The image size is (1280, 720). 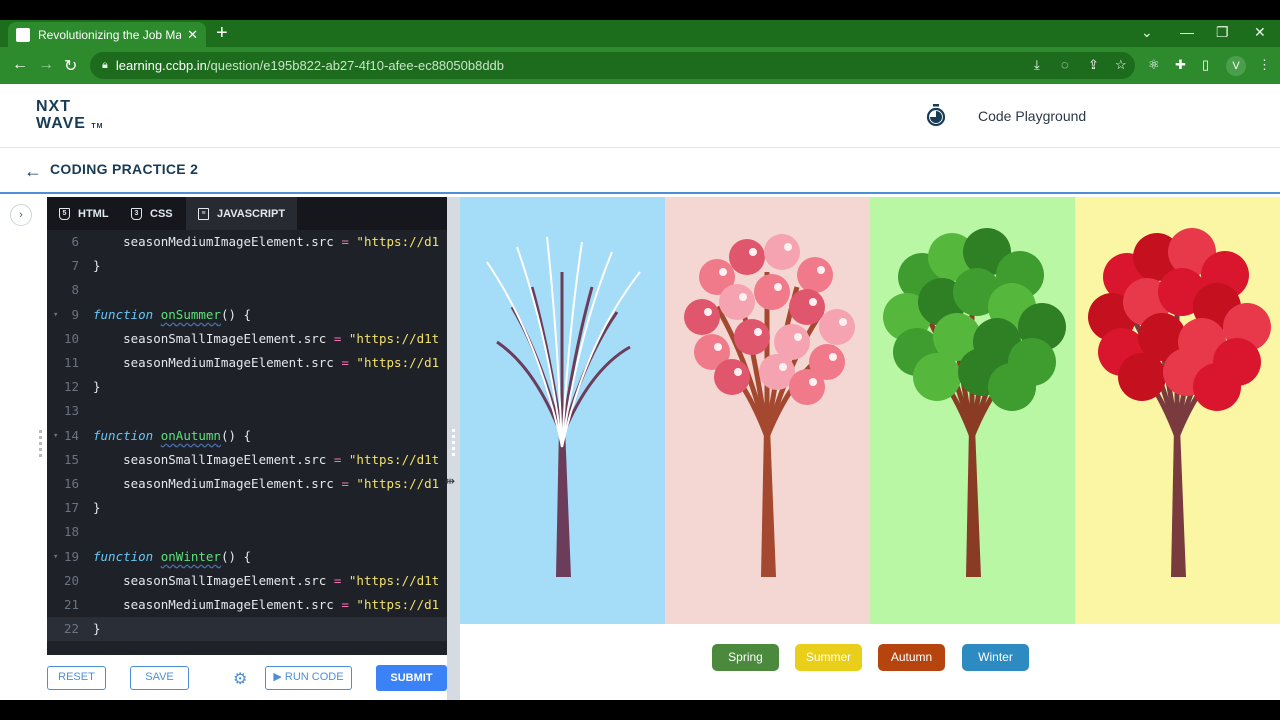 I want to click on summer-button: Summer, so click(x=828, y=657).